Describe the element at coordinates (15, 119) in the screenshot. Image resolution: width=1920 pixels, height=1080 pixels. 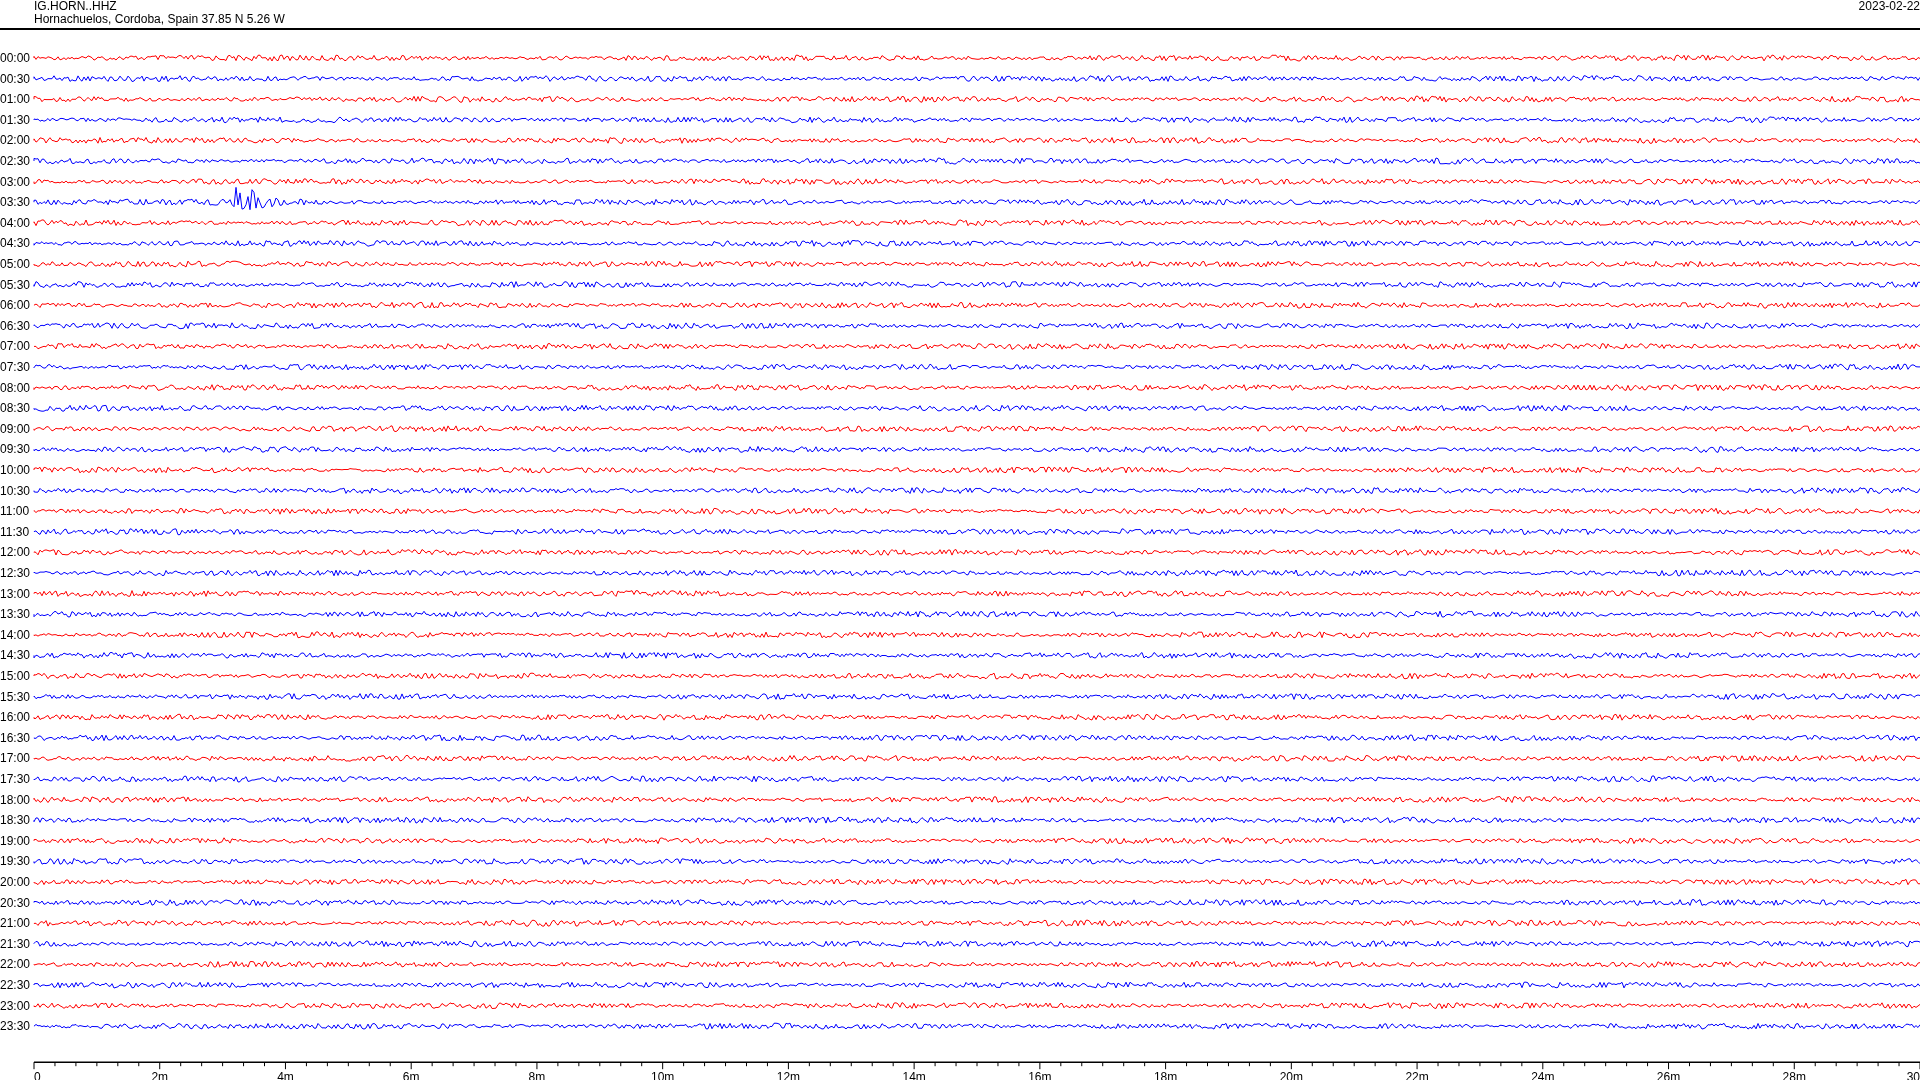
I see `time-label: 01:30` at that location.